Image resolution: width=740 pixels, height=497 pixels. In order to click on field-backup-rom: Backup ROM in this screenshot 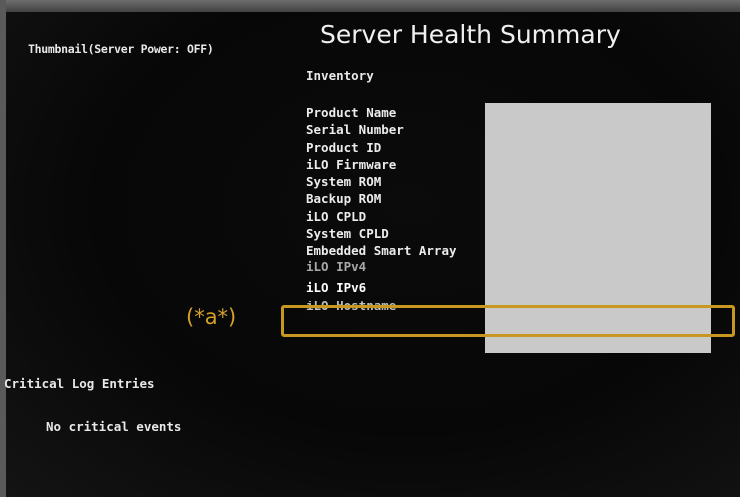, I will do `click(344, 199)`.